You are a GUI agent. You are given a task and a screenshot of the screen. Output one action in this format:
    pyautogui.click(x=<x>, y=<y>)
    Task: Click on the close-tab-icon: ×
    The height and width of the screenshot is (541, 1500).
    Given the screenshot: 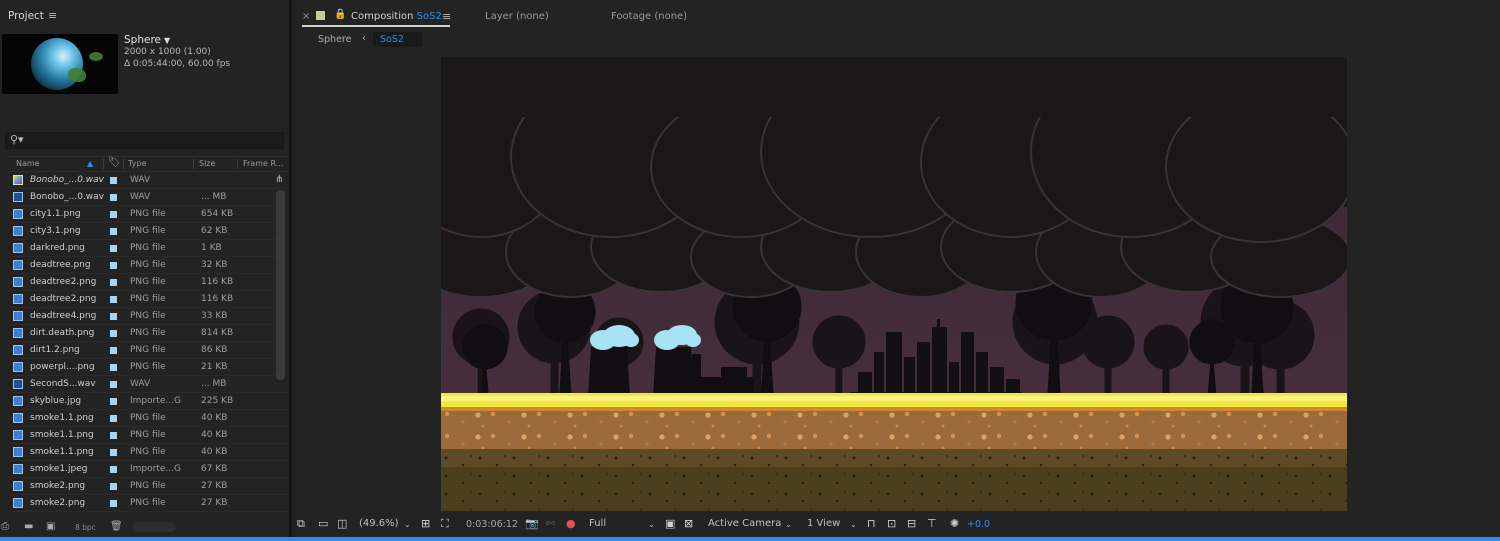 What is the action you would take?
    pyautogui.click(x=306, y=16)
    